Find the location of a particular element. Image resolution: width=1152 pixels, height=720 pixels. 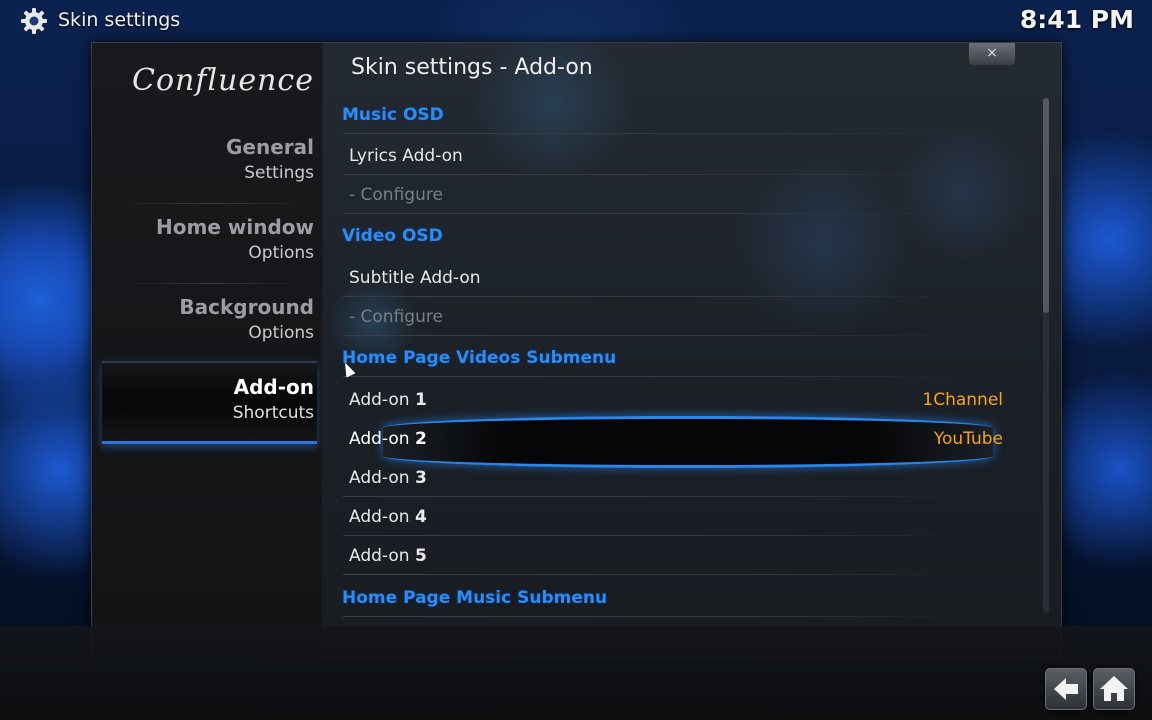

home-button is located at coordinates (1114, 689).